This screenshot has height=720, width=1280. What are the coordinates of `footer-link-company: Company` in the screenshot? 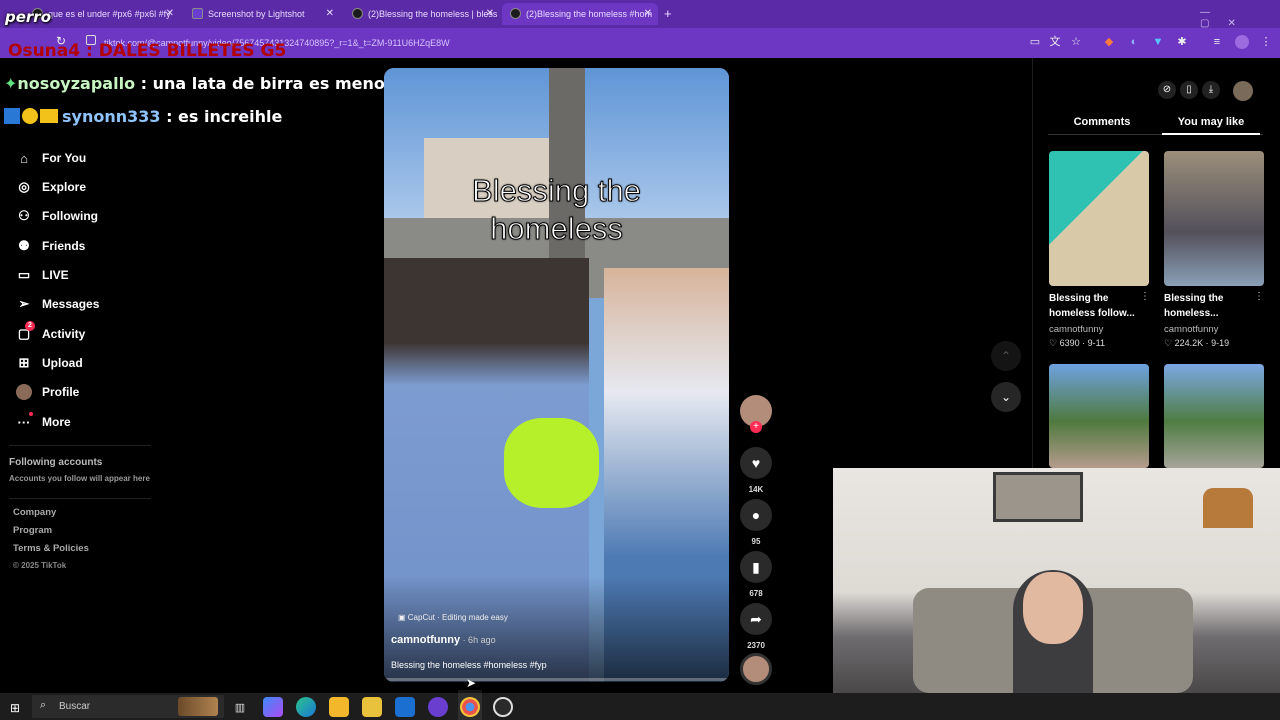 It's located at (34, 512).